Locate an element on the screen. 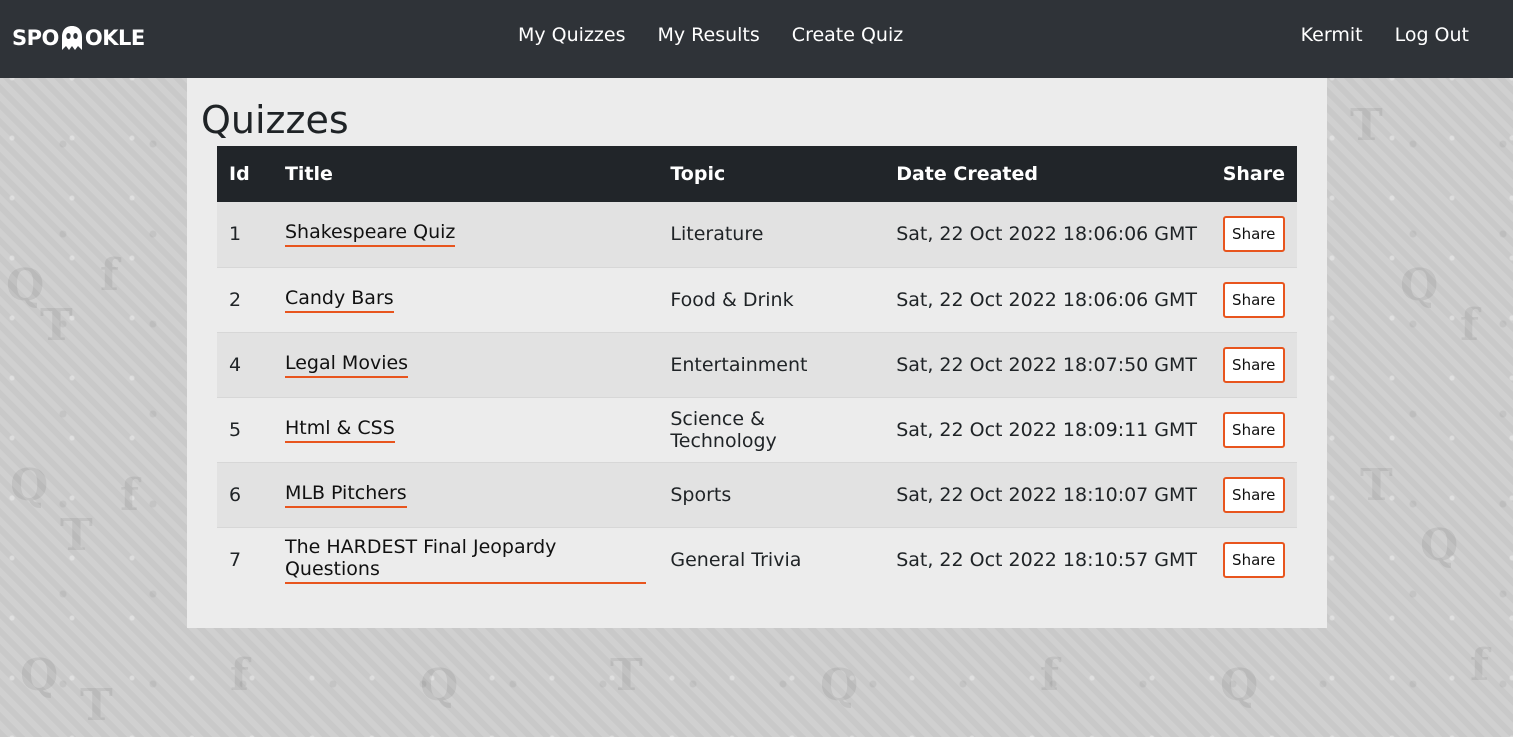 The image size is (1513, 737). quiz-title-link: MLB Pitchers is located at coordinates (345, 495).